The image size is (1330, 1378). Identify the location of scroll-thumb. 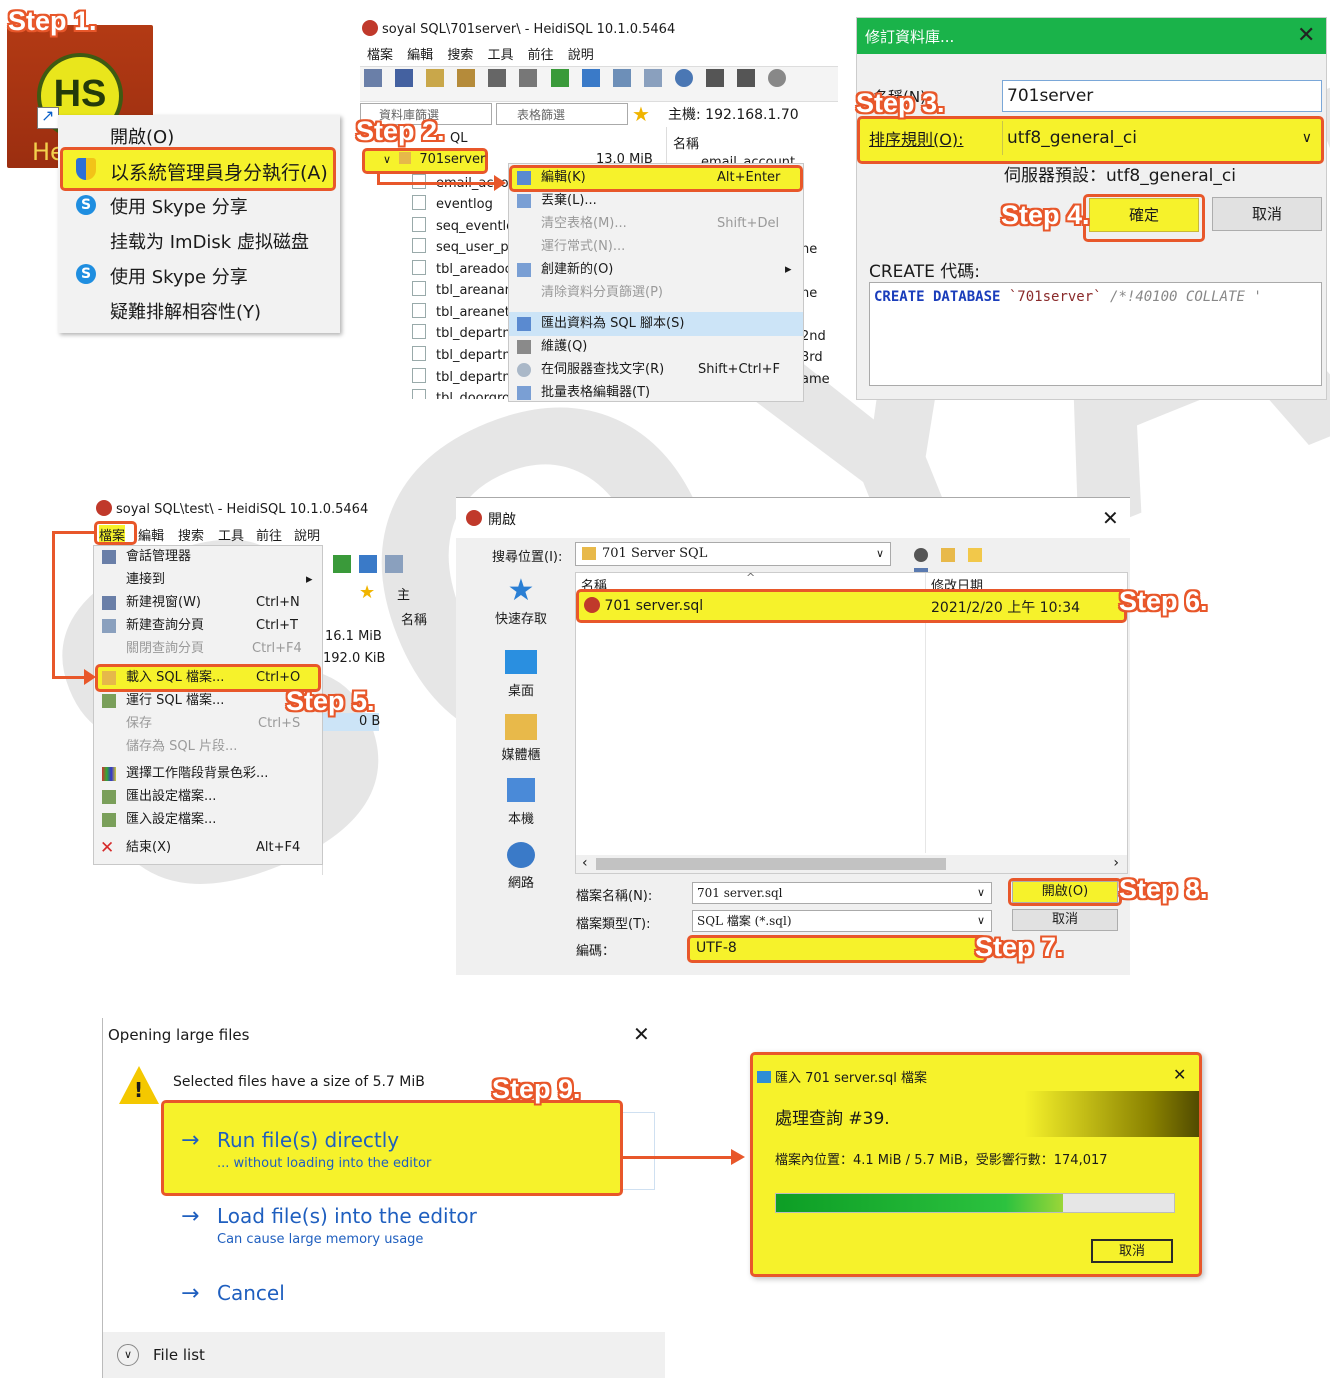
(771, 864).